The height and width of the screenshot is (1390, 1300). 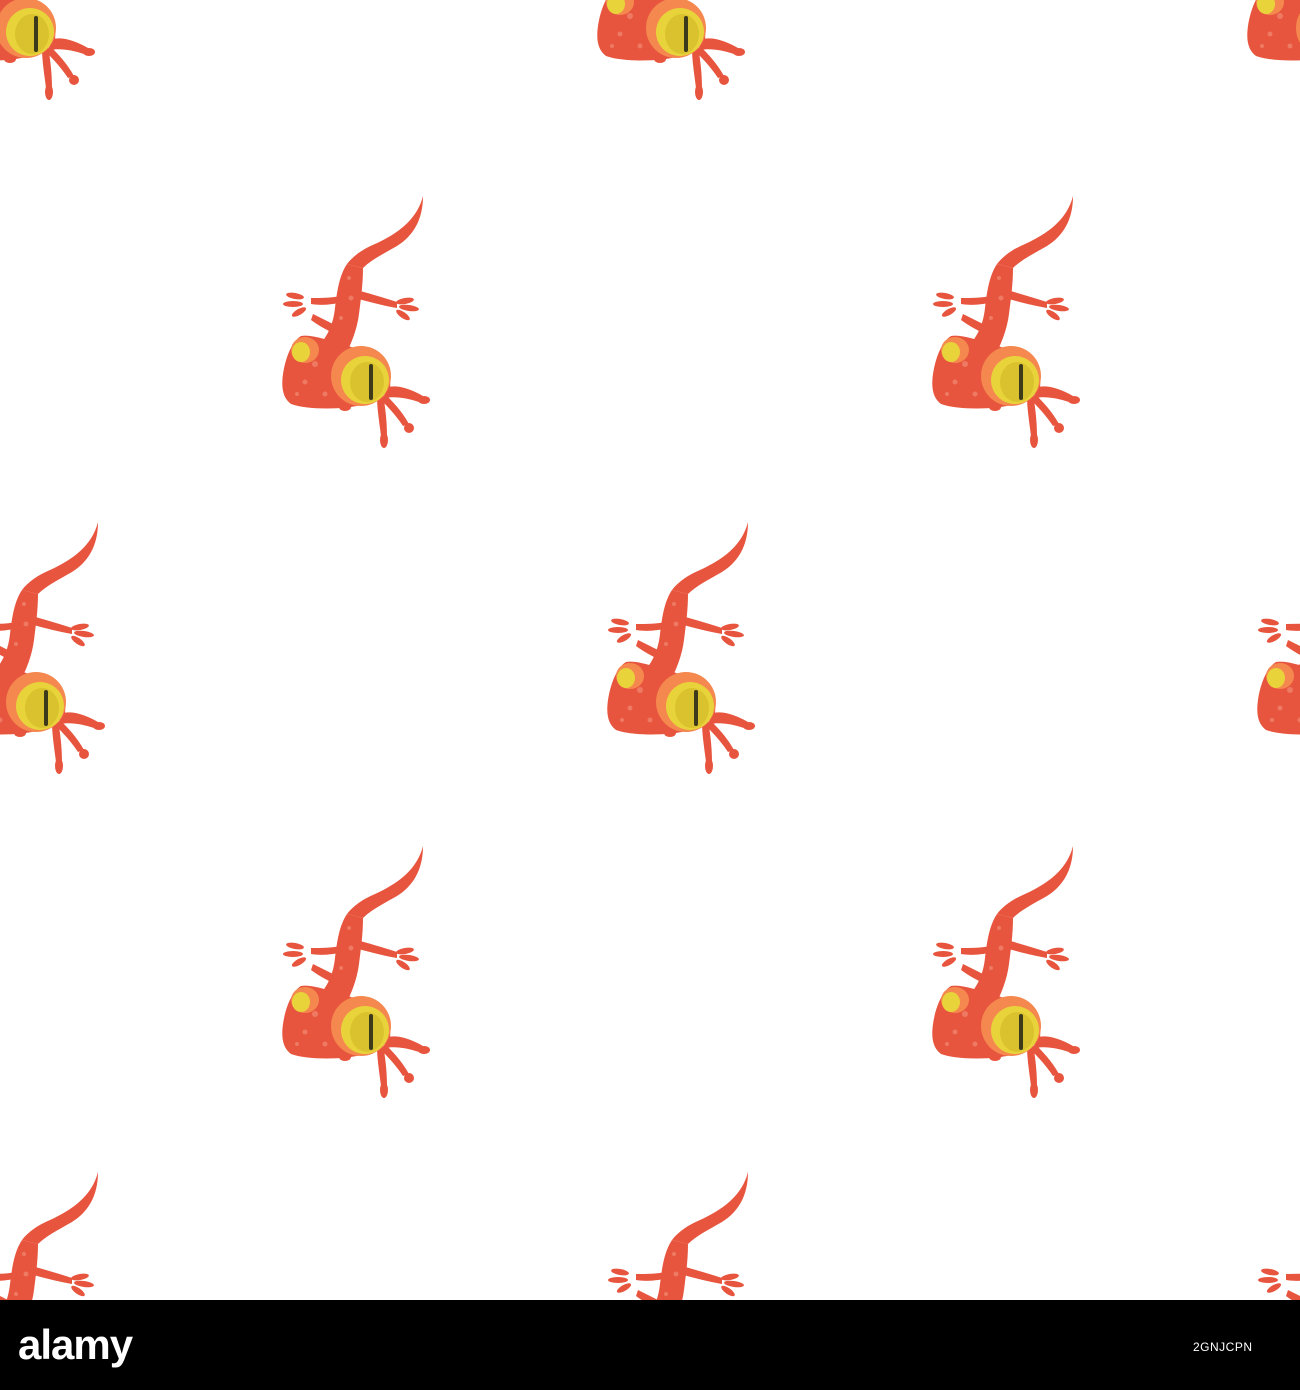 What do you see at coordinates (1223, 1347) in the screenshot?
I see `image-id: 2GNJCPN` at bounding box center [1223, 1347].